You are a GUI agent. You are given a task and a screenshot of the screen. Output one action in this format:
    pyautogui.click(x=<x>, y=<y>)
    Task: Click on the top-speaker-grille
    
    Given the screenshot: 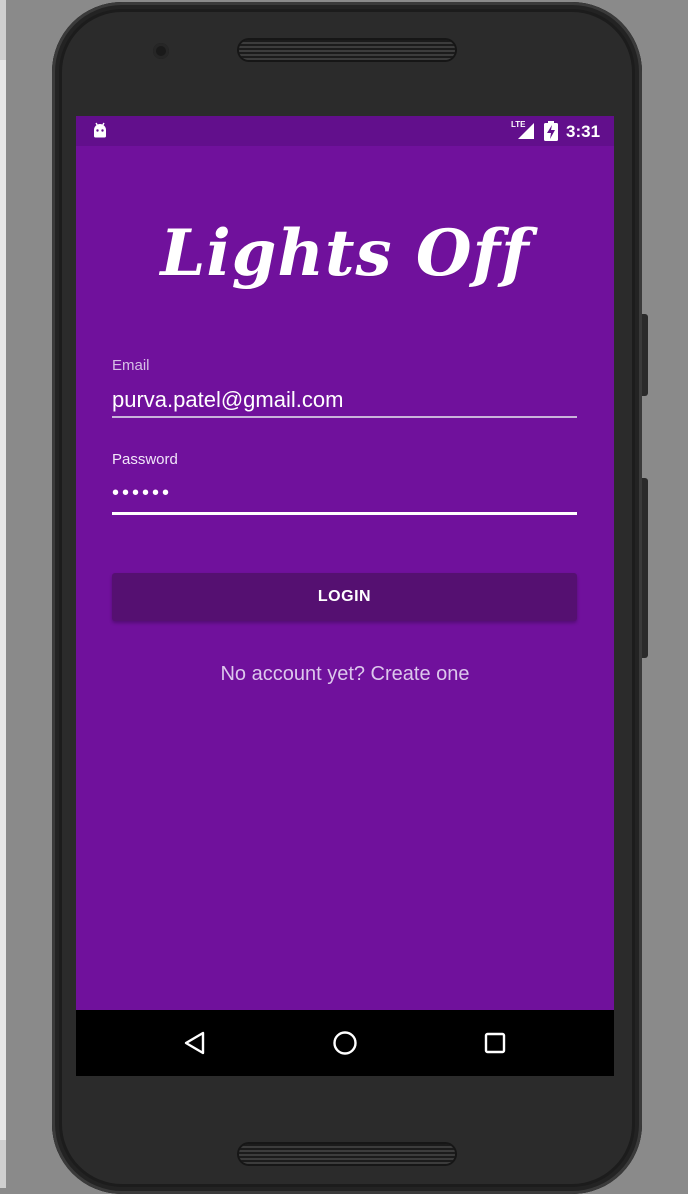 What is the action you would take?
    pyautogui.click(x=347, y=50)
    